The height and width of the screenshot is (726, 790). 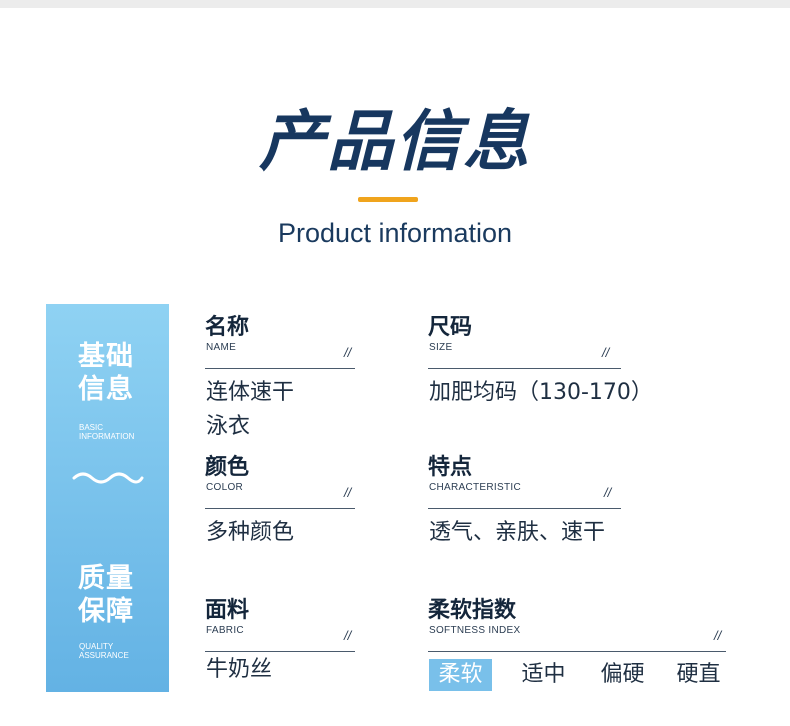 What do you see at coordinates (460, 675) in the screenshot?
I see `softness-option-soft: 柔软` at bounding box center [460, 675].